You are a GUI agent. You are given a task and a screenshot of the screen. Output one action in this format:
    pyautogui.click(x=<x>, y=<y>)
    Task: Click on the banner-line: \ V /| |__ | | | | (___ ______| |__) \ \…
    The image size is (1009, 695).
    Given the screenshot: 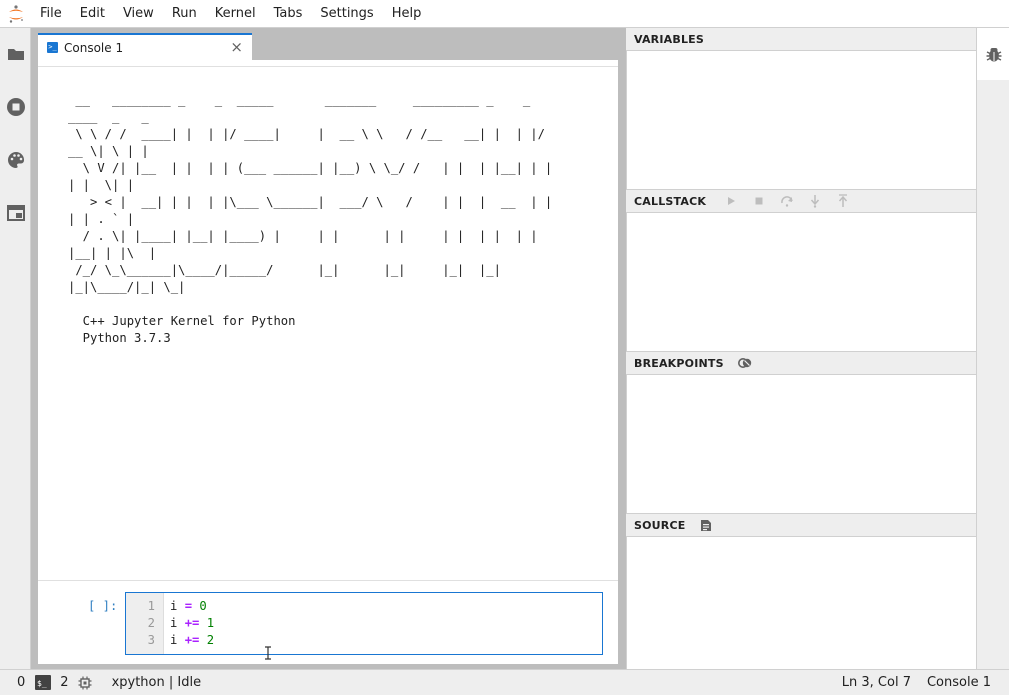 What is the action you would take?
    pyautogui.click(x=310, y=168)
    